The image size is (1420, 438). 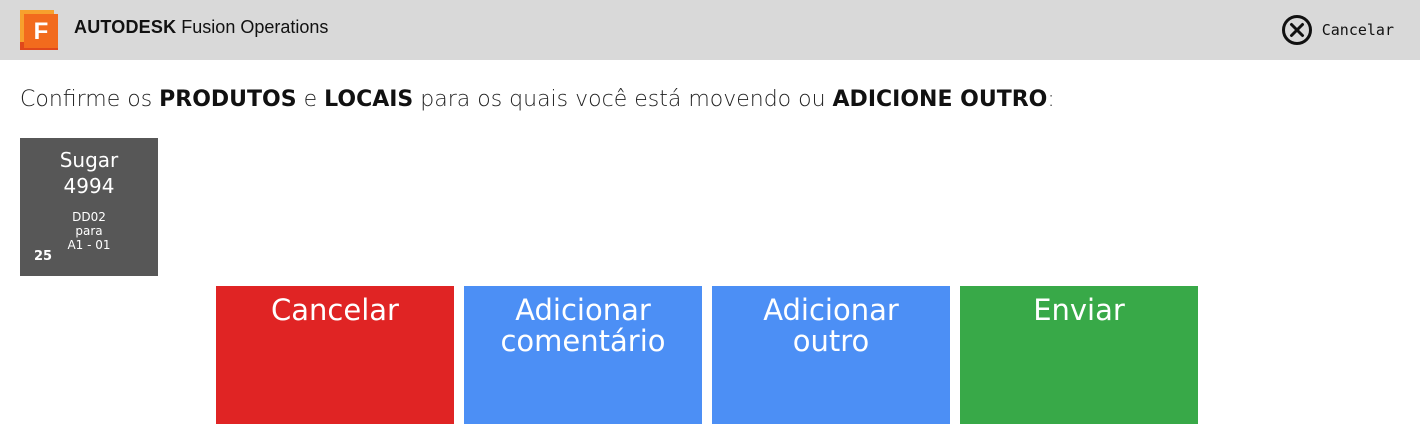 What do you see at coordinates (369, 99) in the screenshot?
I see `instruction-locations: LOCAIS` at bounding box center [369, 99].